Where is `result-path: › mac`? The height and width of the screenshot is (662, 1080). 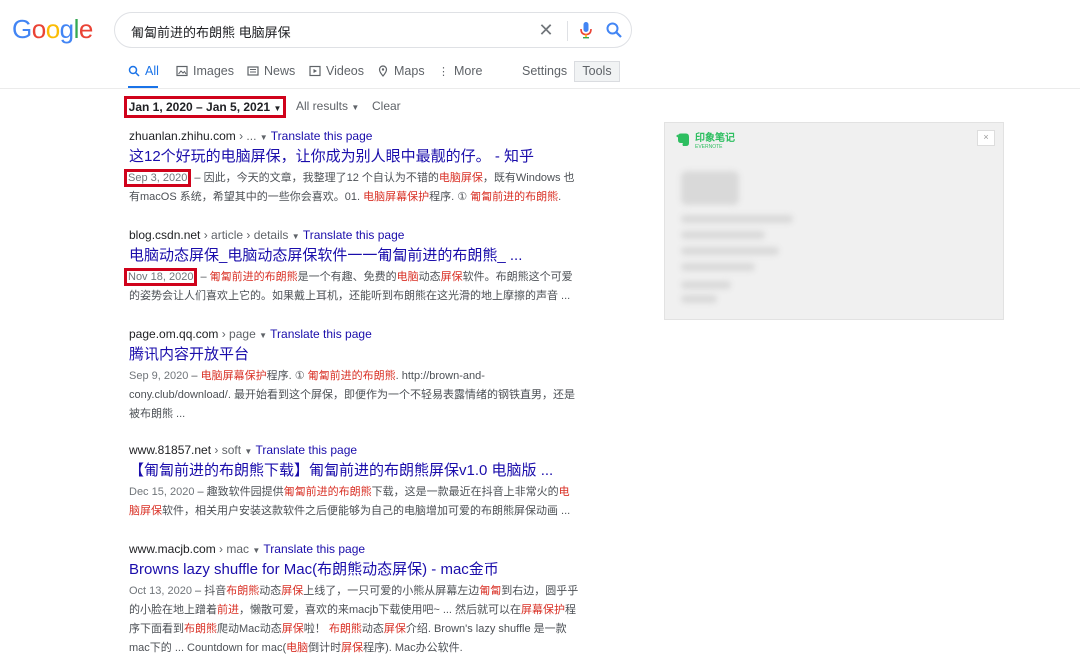
result-path: › mac is located at coordinates (232, 549).